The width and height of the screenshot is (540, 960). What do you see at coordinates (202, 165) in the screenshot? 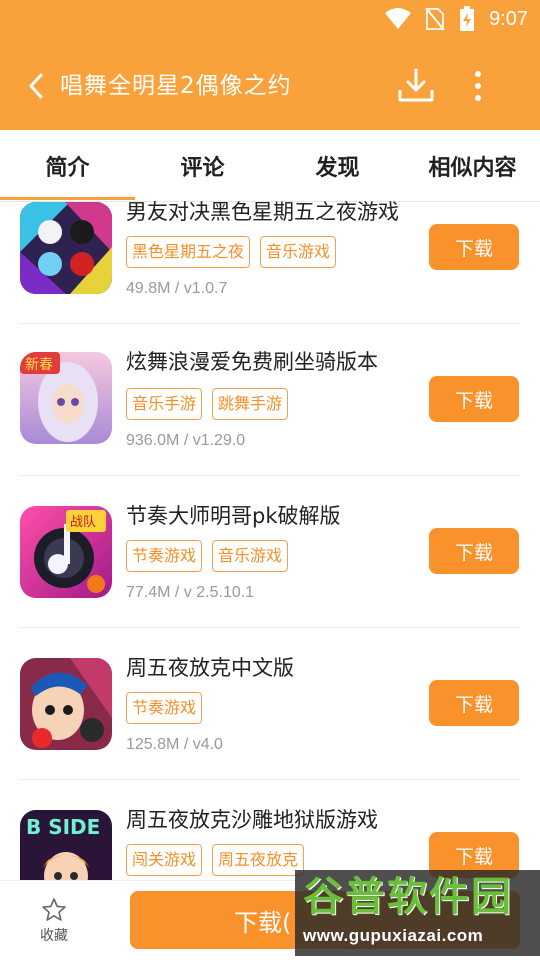
I see `tab-comments: 评论` at bounding box center [202, 165].